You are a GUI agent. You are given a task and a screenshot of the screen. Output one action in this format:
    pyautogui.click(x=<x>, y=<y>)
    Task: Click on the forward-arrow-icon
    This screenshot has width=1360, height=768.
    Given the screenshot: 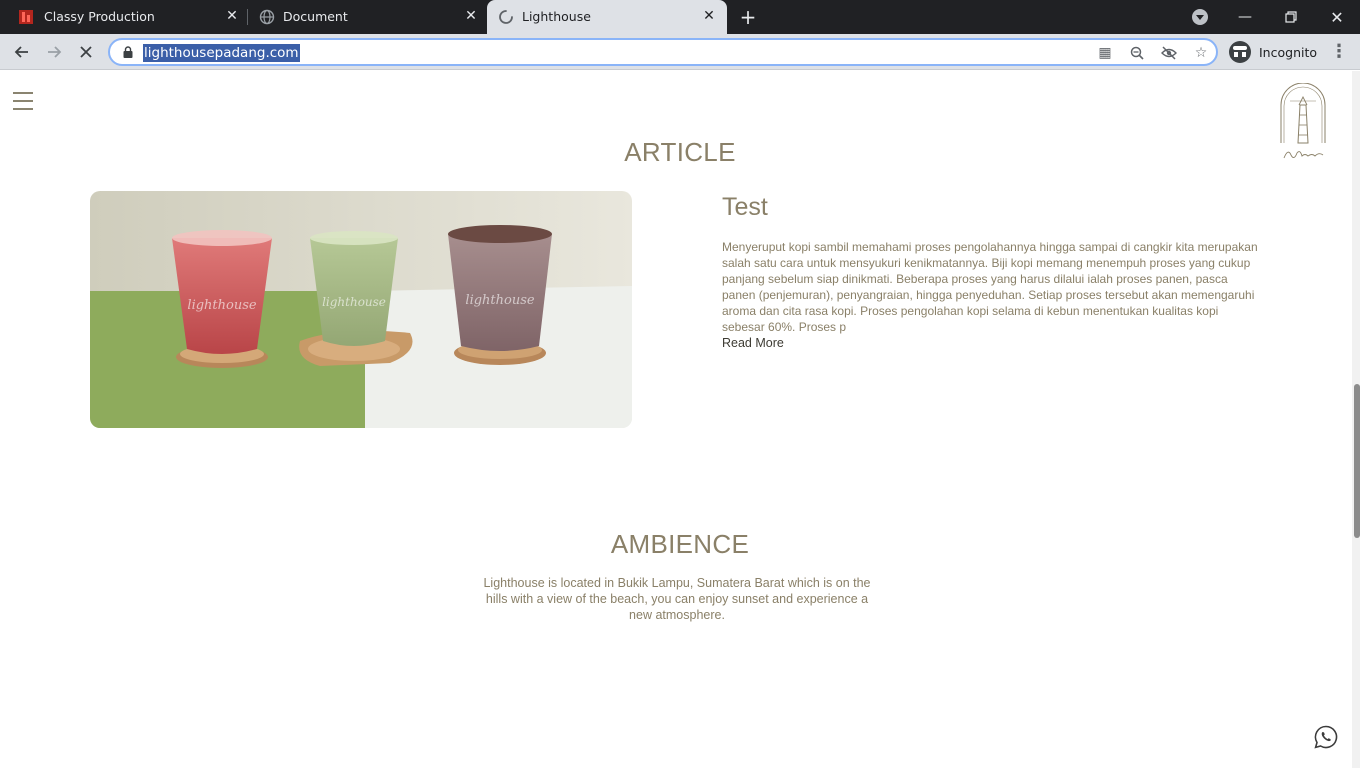 What is the action you would take?
    pyautogui.click(x=55, y=52)
    